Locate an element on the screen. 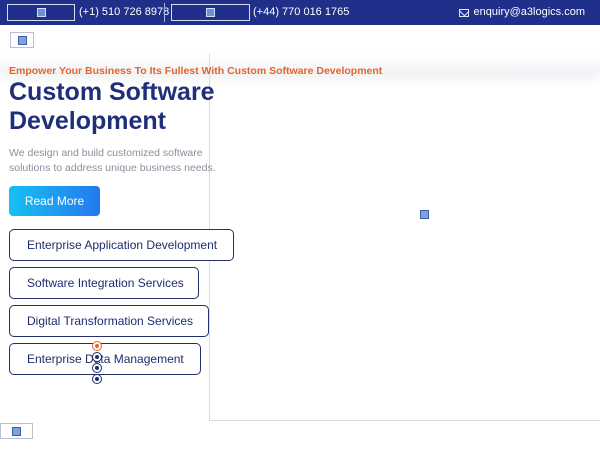  email-text: enquiry@a3logics.com is located at coordinates (529, 12).